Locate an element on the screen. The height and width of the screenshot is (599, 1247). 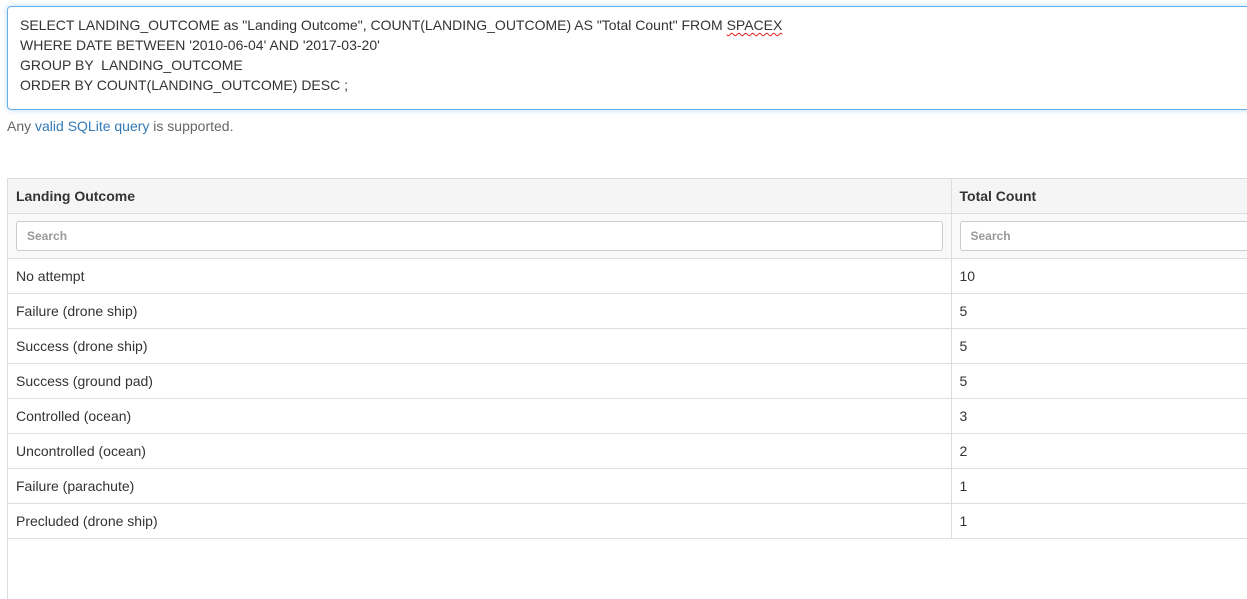
filter-row is located at coordinates (627, 236).